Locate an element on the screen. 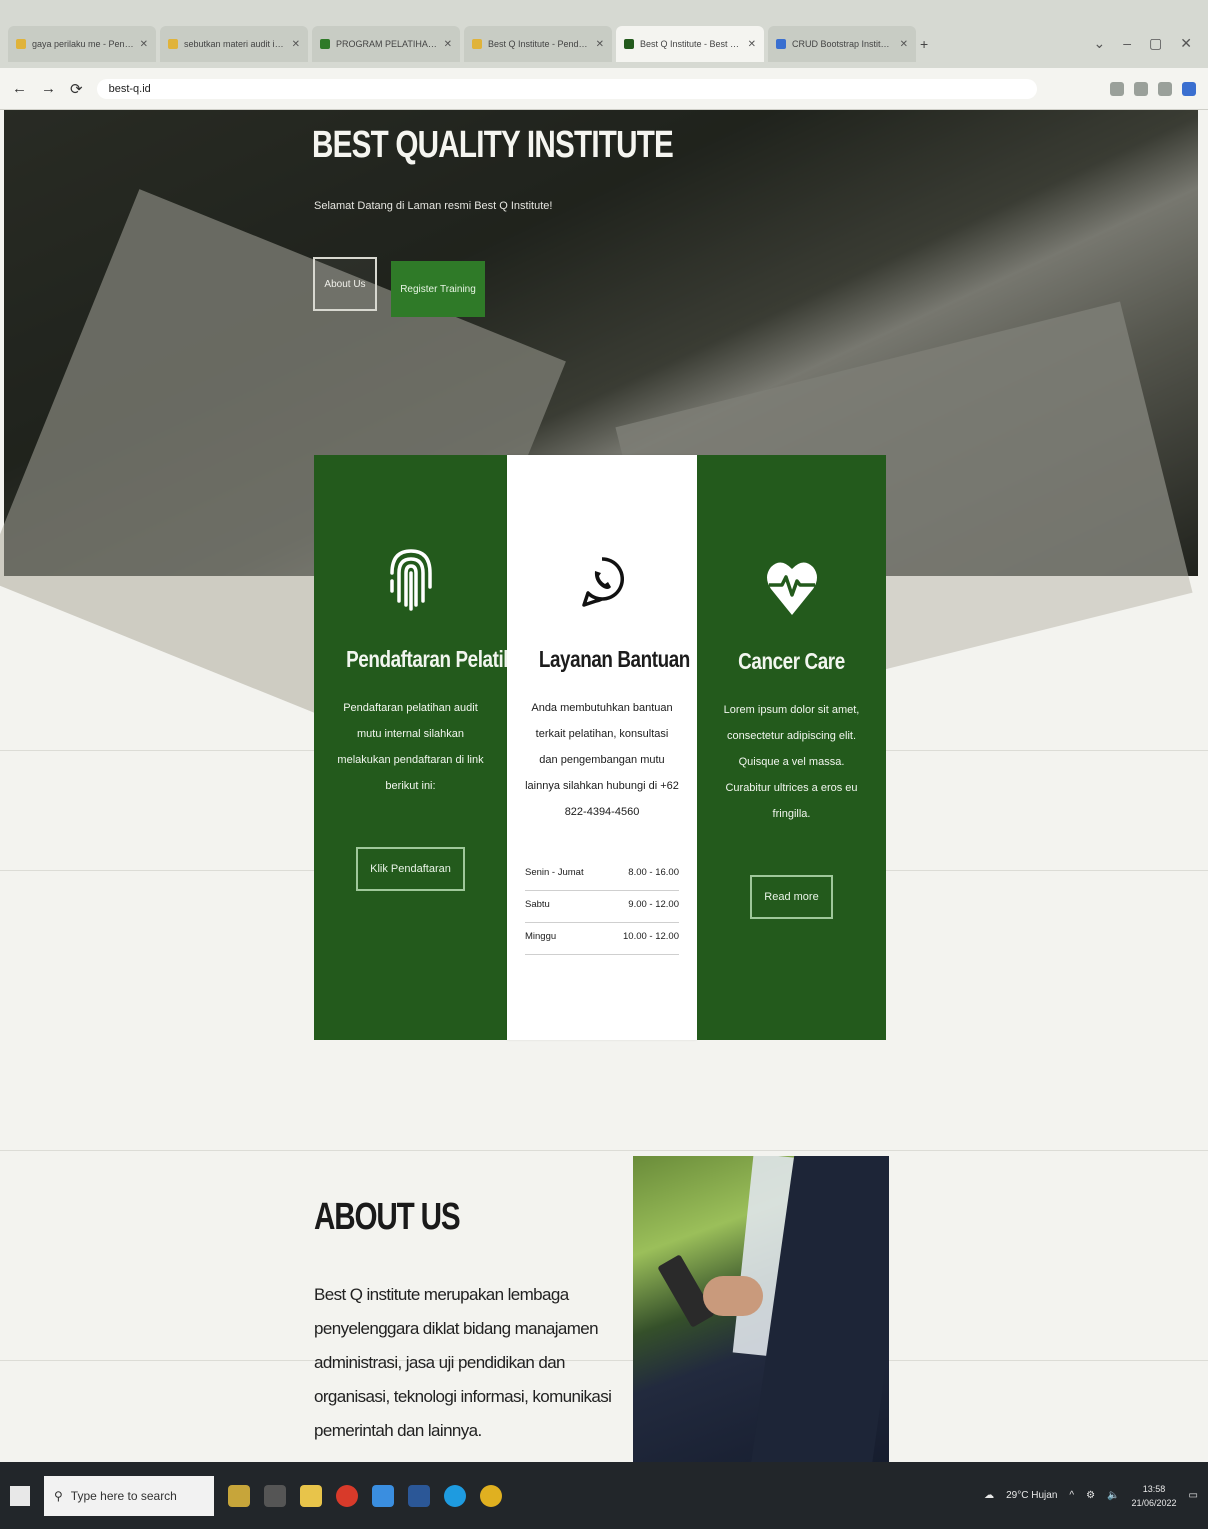 This screenshot has height=1529, width=1208. windows-start-icon is located at coordinates (20, 1495).